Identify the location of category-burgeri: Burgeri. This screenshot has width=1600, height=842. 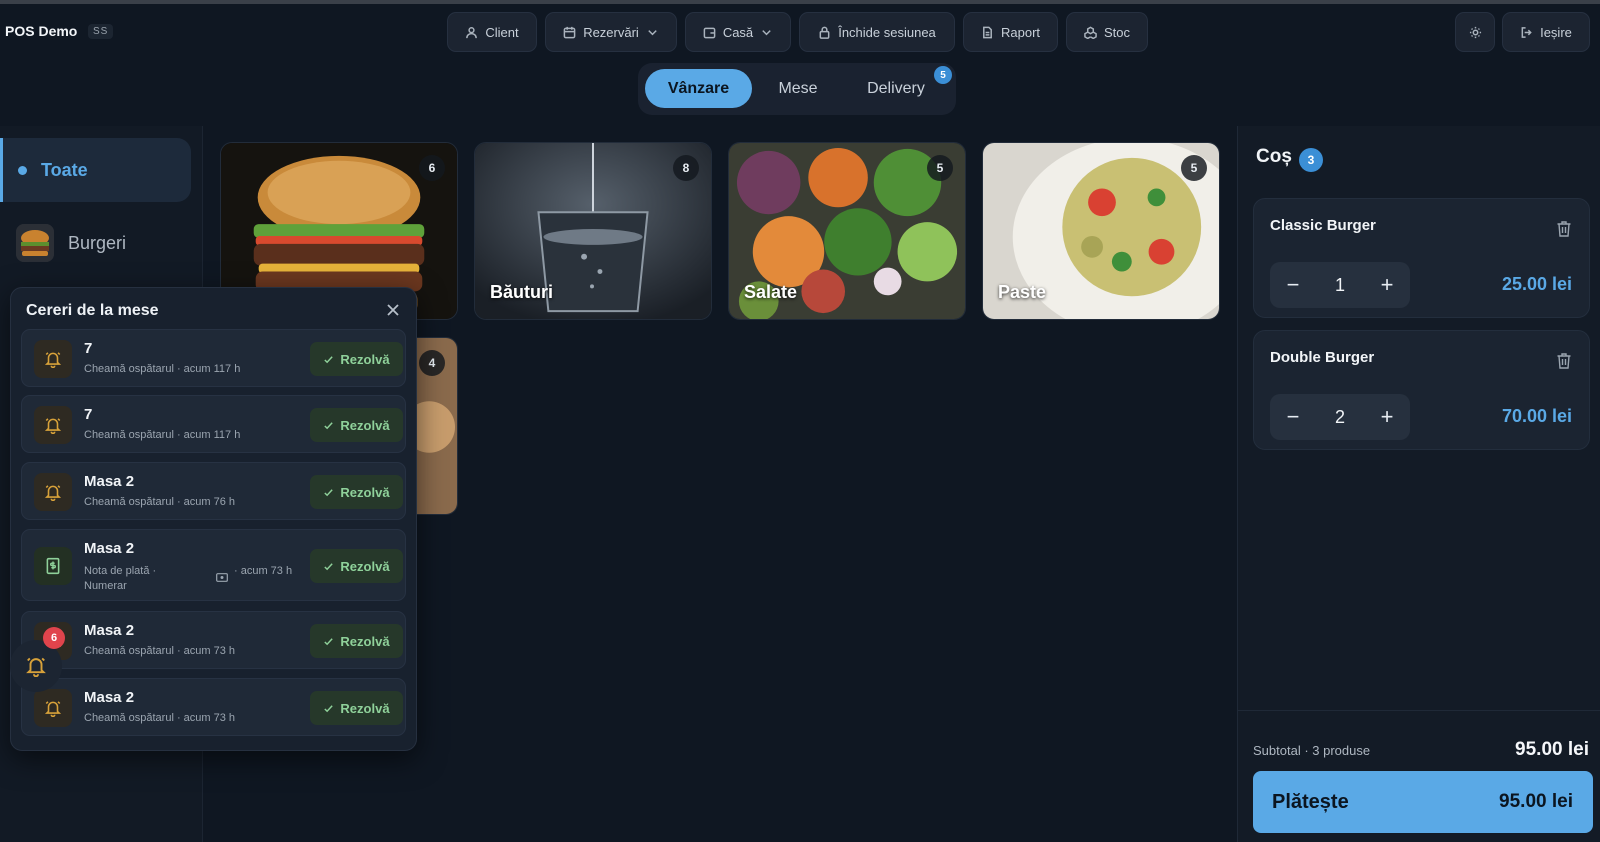
(71, 243).